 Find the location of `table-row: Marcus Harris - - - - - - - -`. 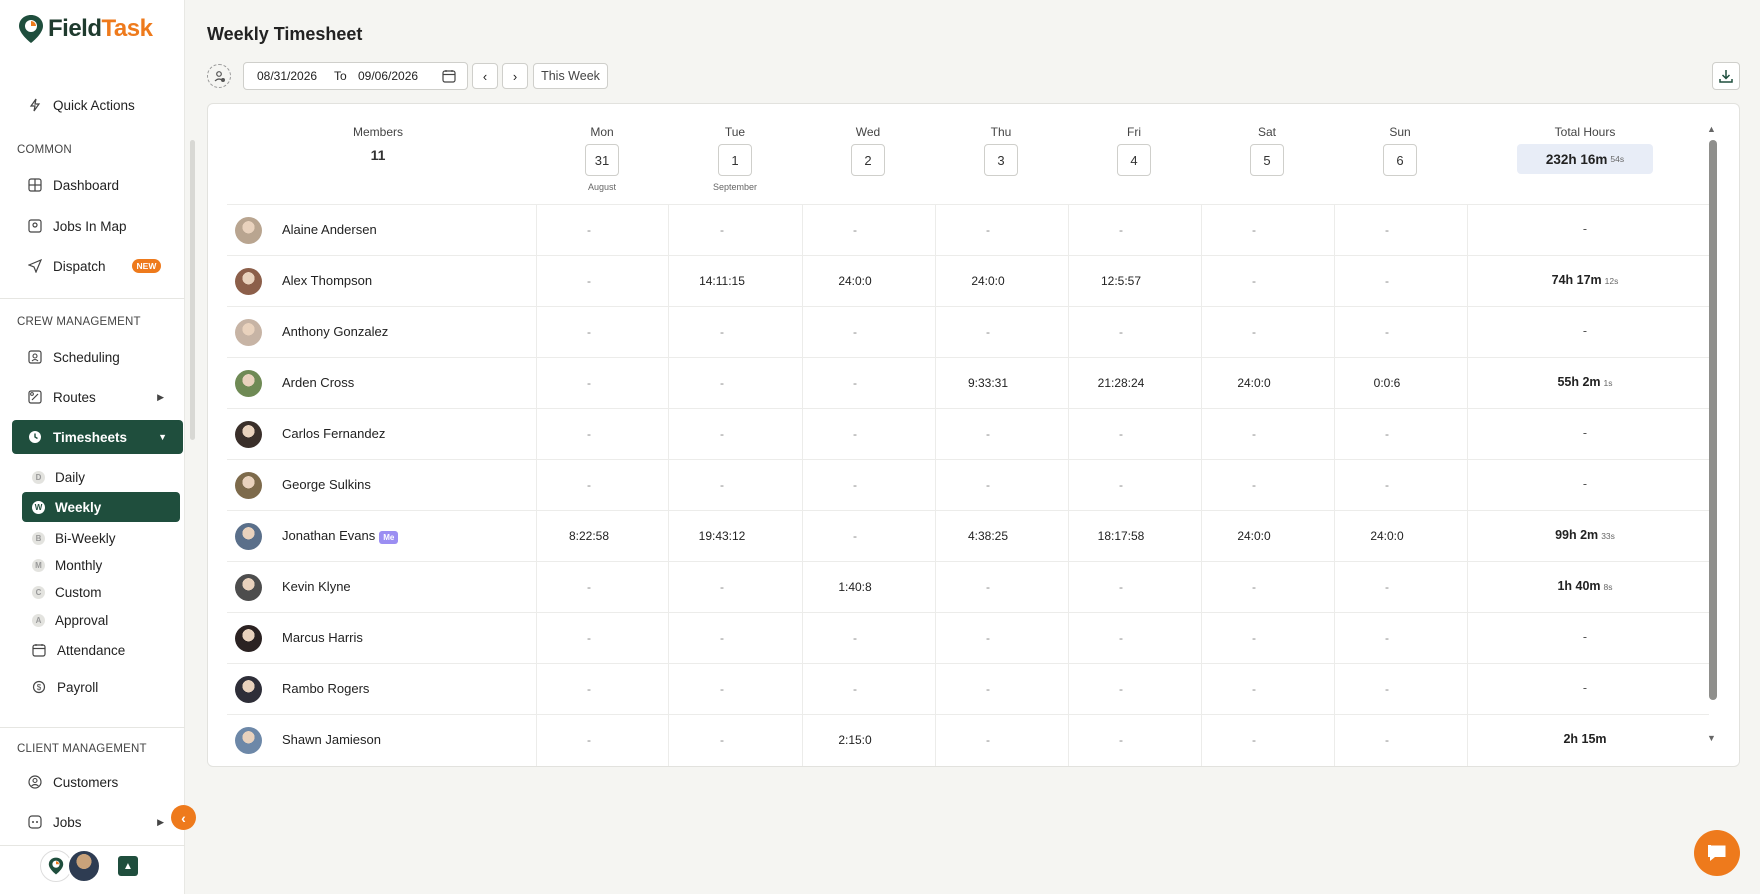

table-row: Marcus Harris - - - - - - - - is located at coordinates (968, 637).